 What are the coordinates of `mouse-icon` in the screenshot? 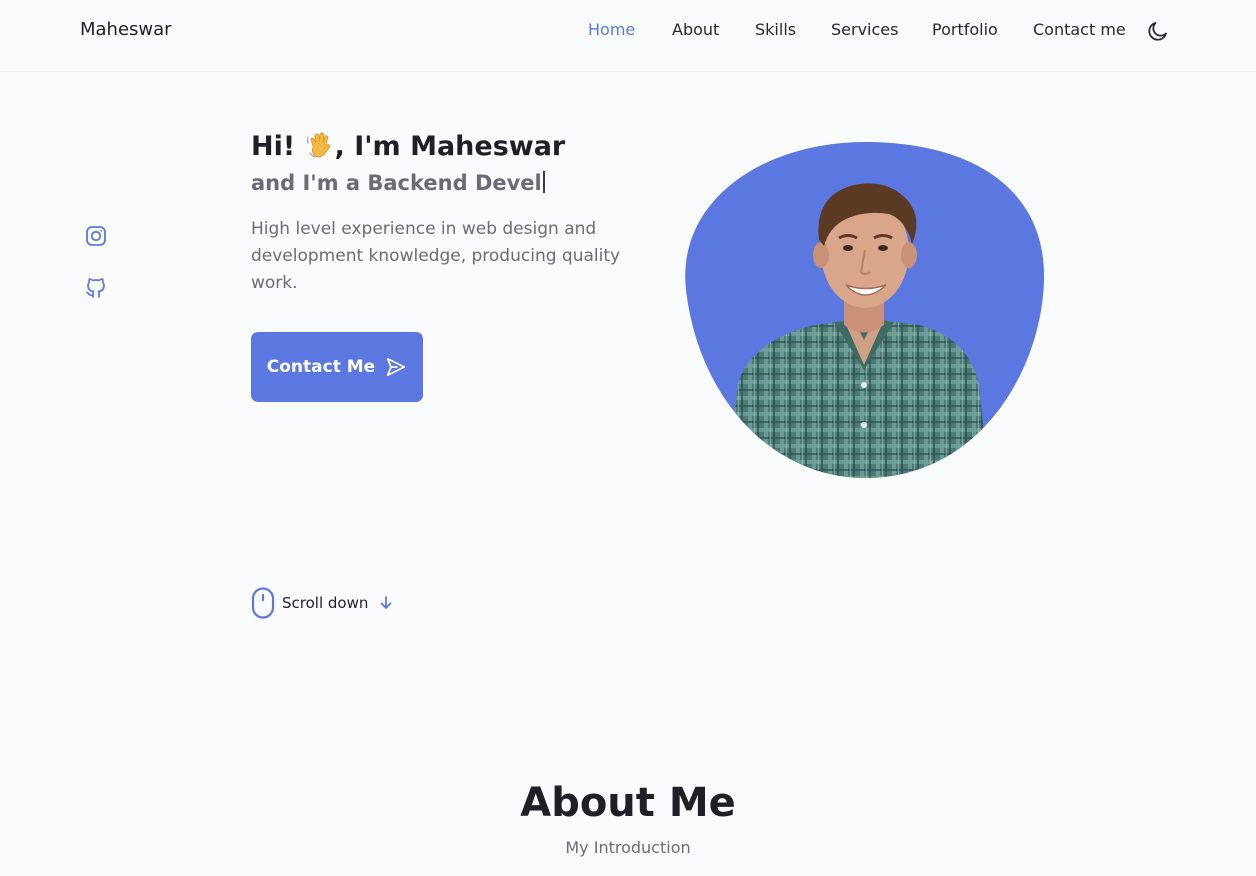 It's located at (263, 603).